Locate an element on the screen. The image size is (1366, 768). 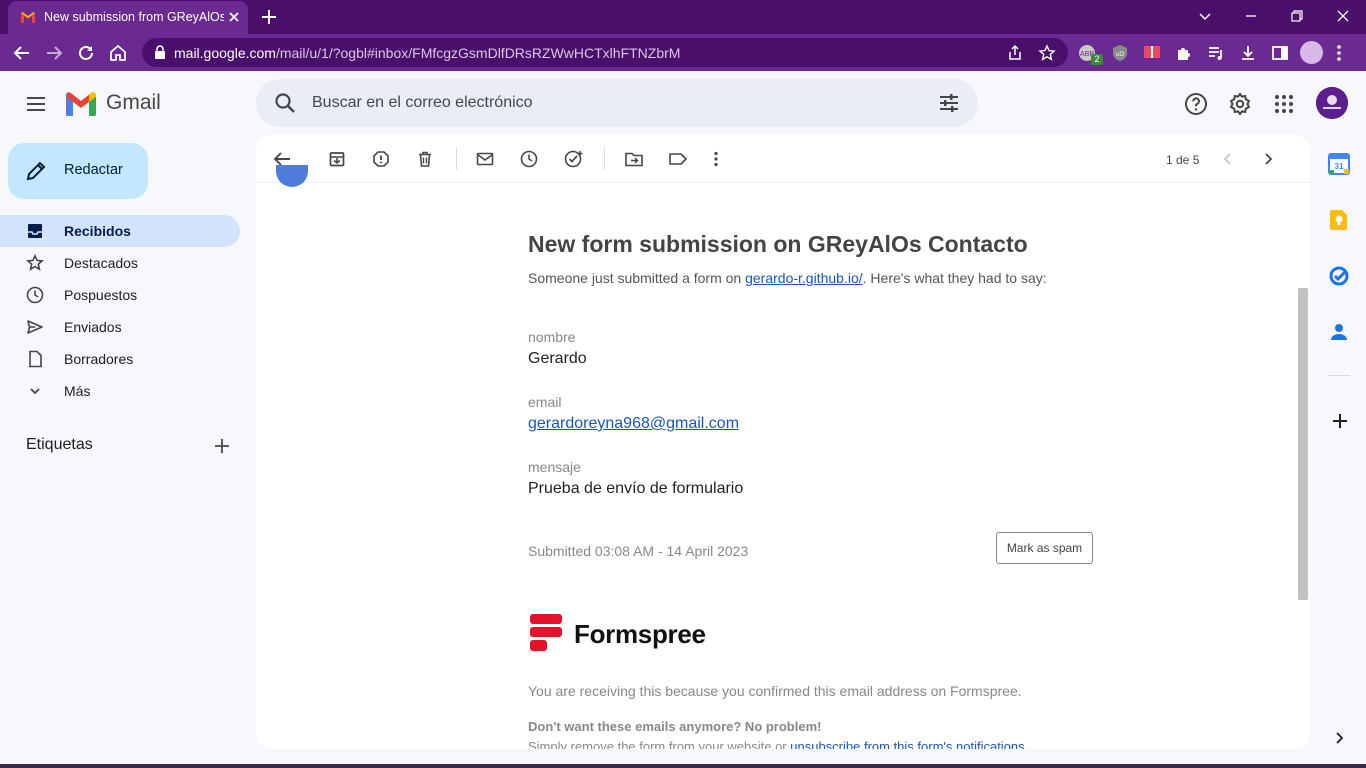
toolbar-divider is located at coordinates (604, 159).